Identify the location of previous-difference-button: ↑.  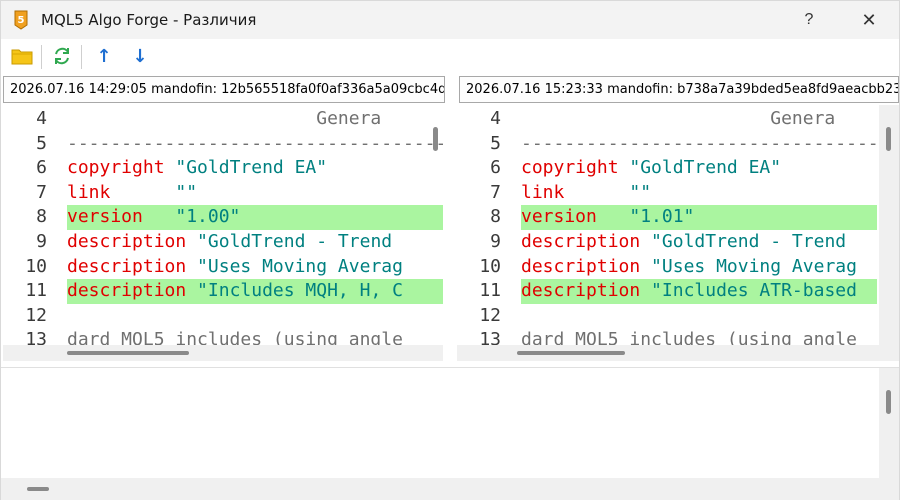
(104, 56).